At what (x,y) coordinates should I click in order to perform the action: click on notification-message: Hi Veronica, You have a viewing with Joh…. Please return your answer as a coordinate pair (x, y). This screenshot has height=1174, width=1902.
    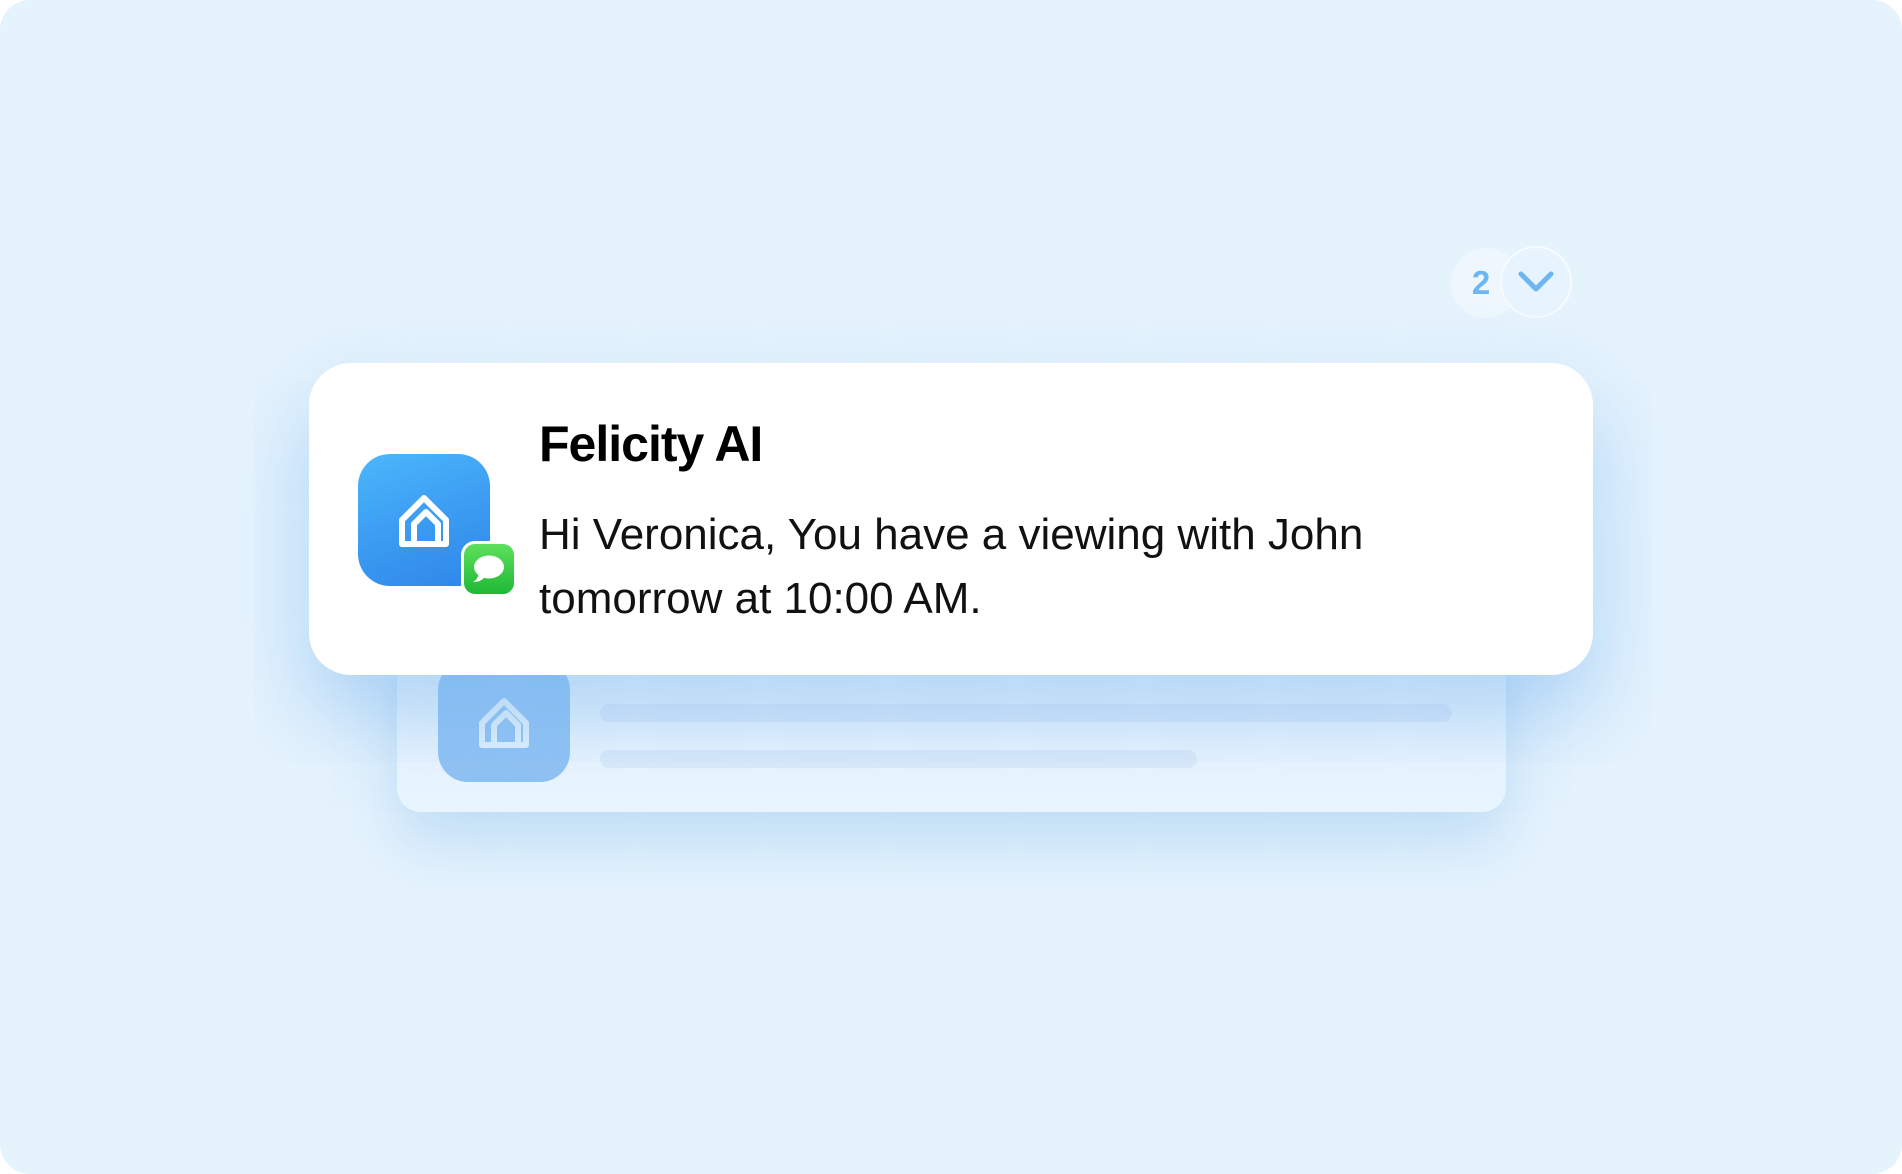
    Looking at the image, I should click on (951, 566).